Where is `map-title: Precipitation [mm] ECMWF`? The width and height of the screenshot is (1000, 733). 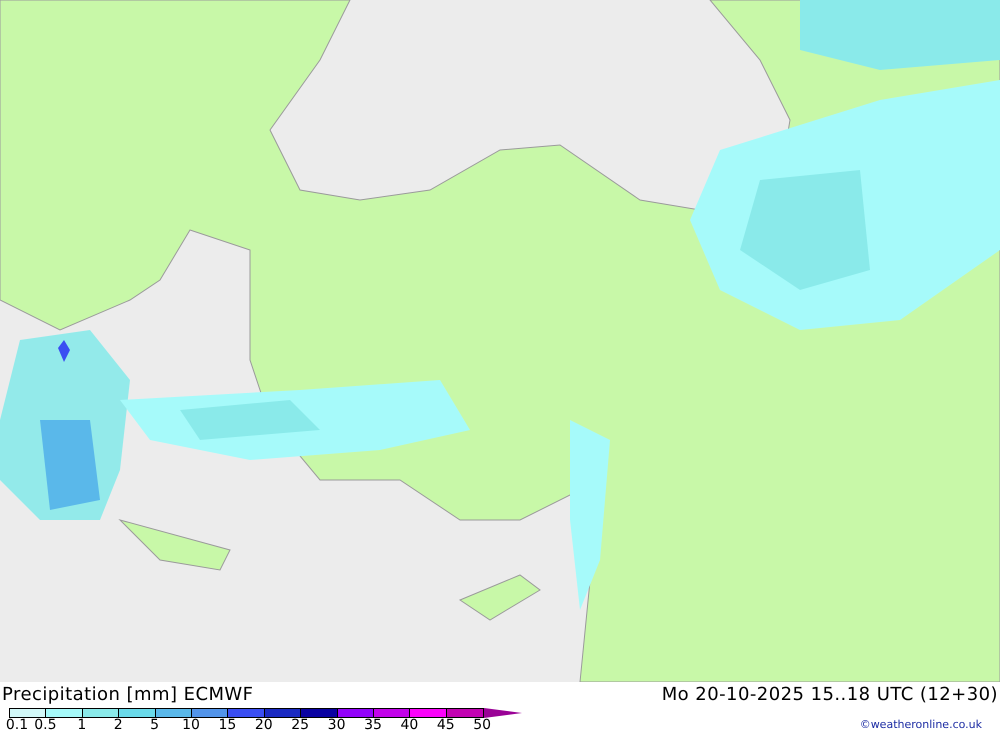 map-title: Precipitation [mm] ECMWF is located at coordinates (128, 695).